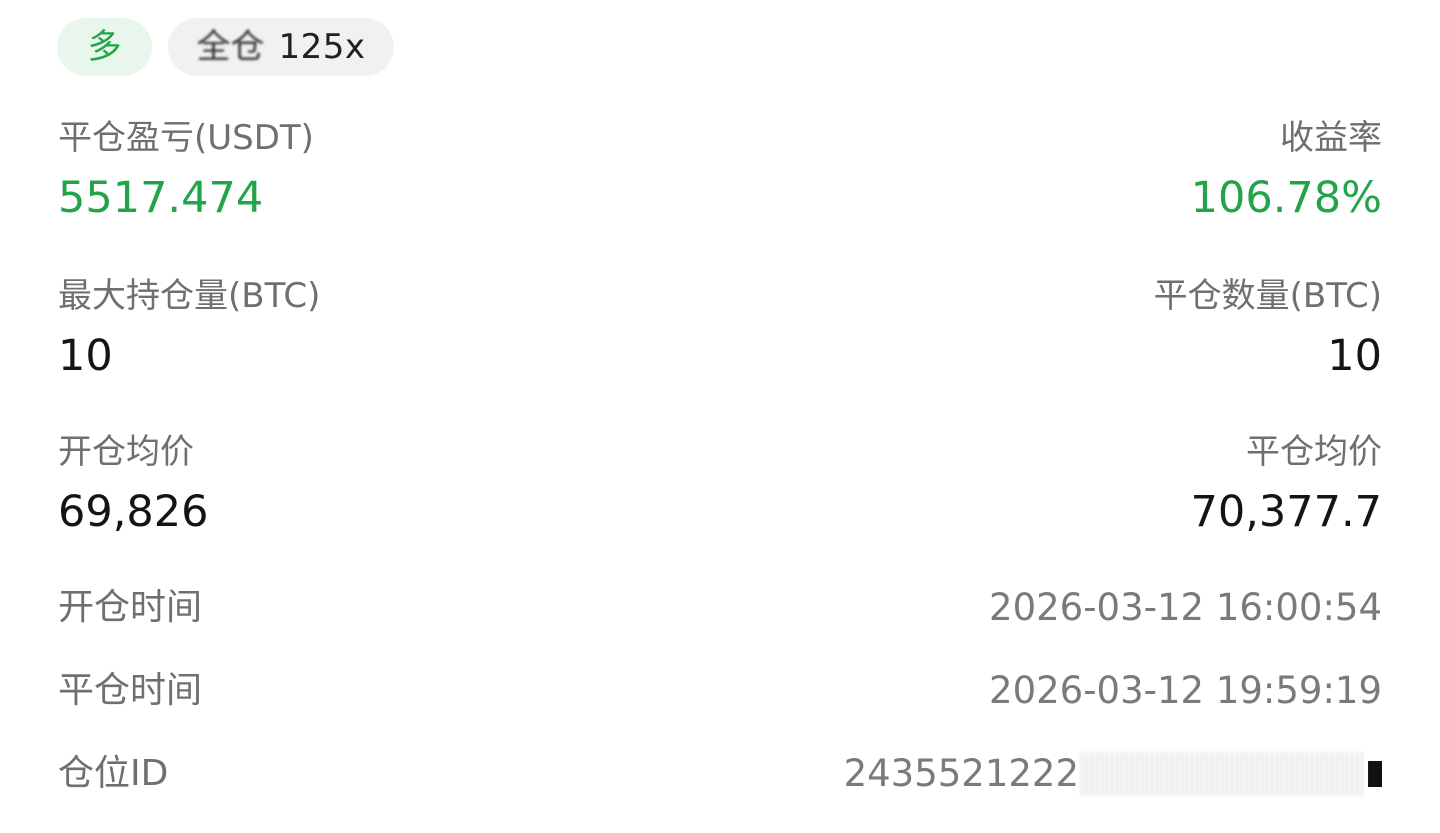 This screenshot has width=1440, height=833. Describe the element at coordinates (1268, 329) in the screenshot. I see `close-qty-block: 平仓数量(BTC) 10` at that location.